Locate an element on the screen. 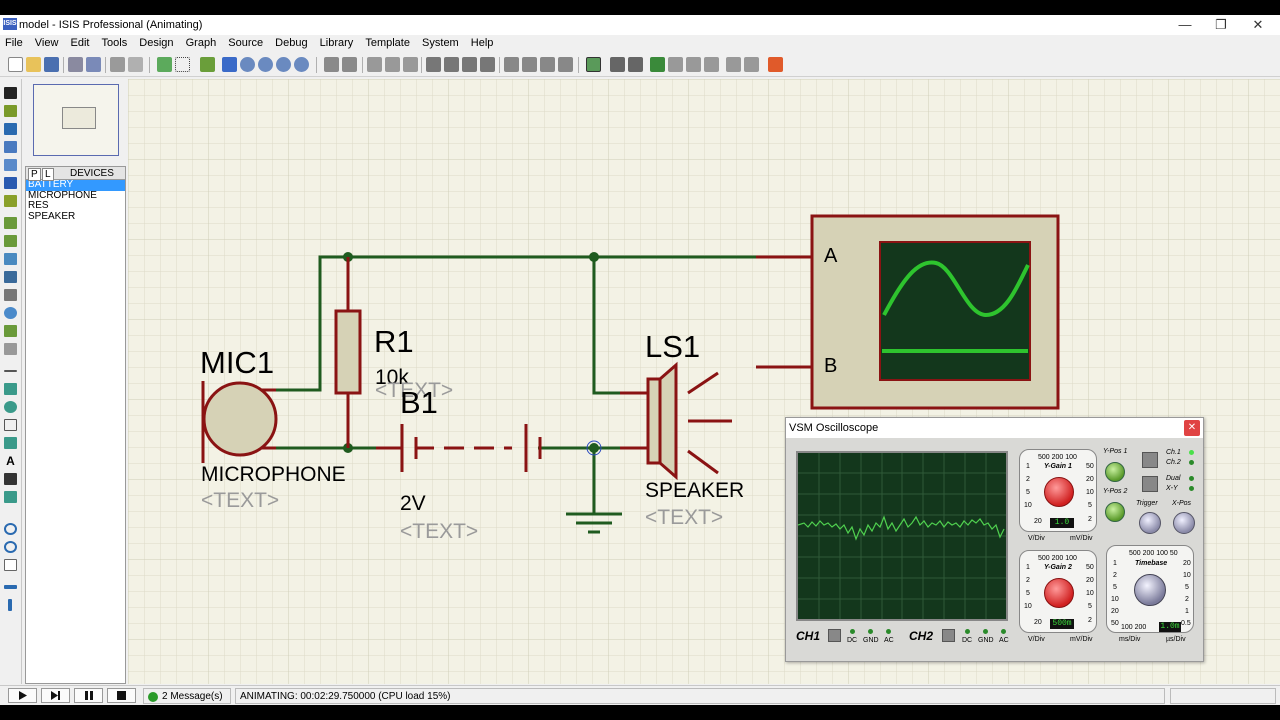 Image resolution: width=1280 pixels, height=720 pixels. generator-icon is located at coordinates (10, 295).